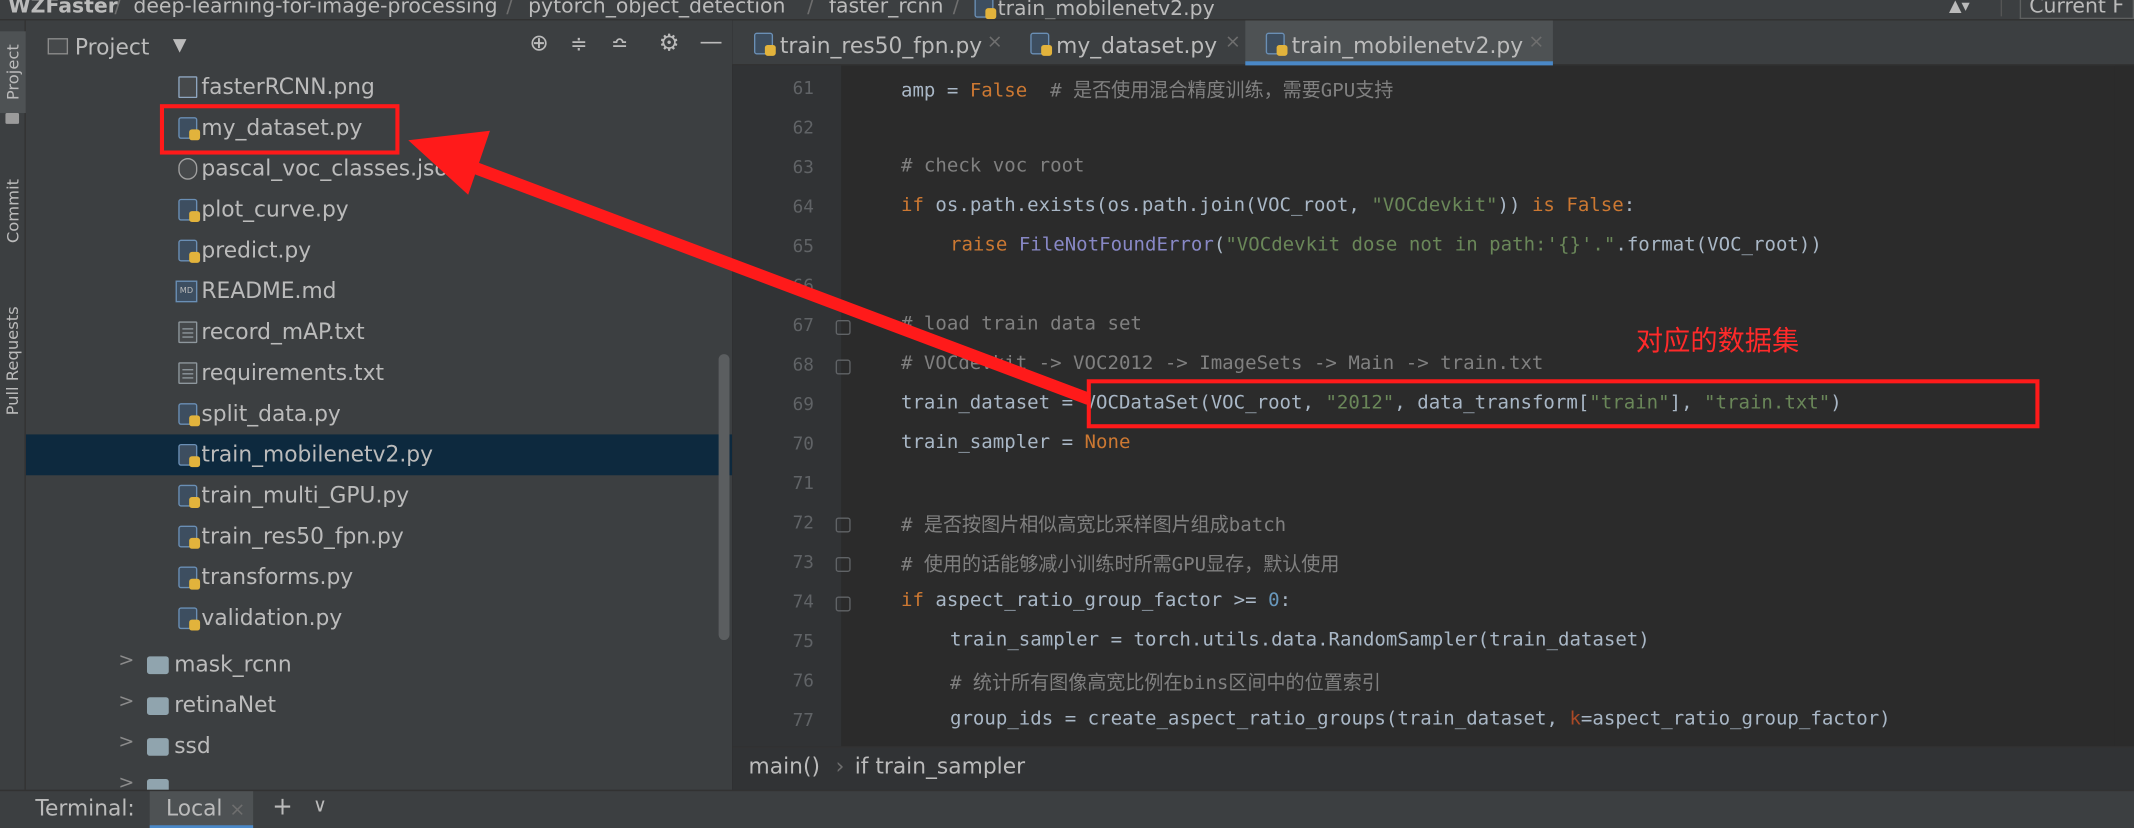 Image resolution: width=2134 pixels, height=828 pixels. Describe the element at coordinates (180, 45) in the screenshot. I see `chevron-down-icon: ▼` at that location.